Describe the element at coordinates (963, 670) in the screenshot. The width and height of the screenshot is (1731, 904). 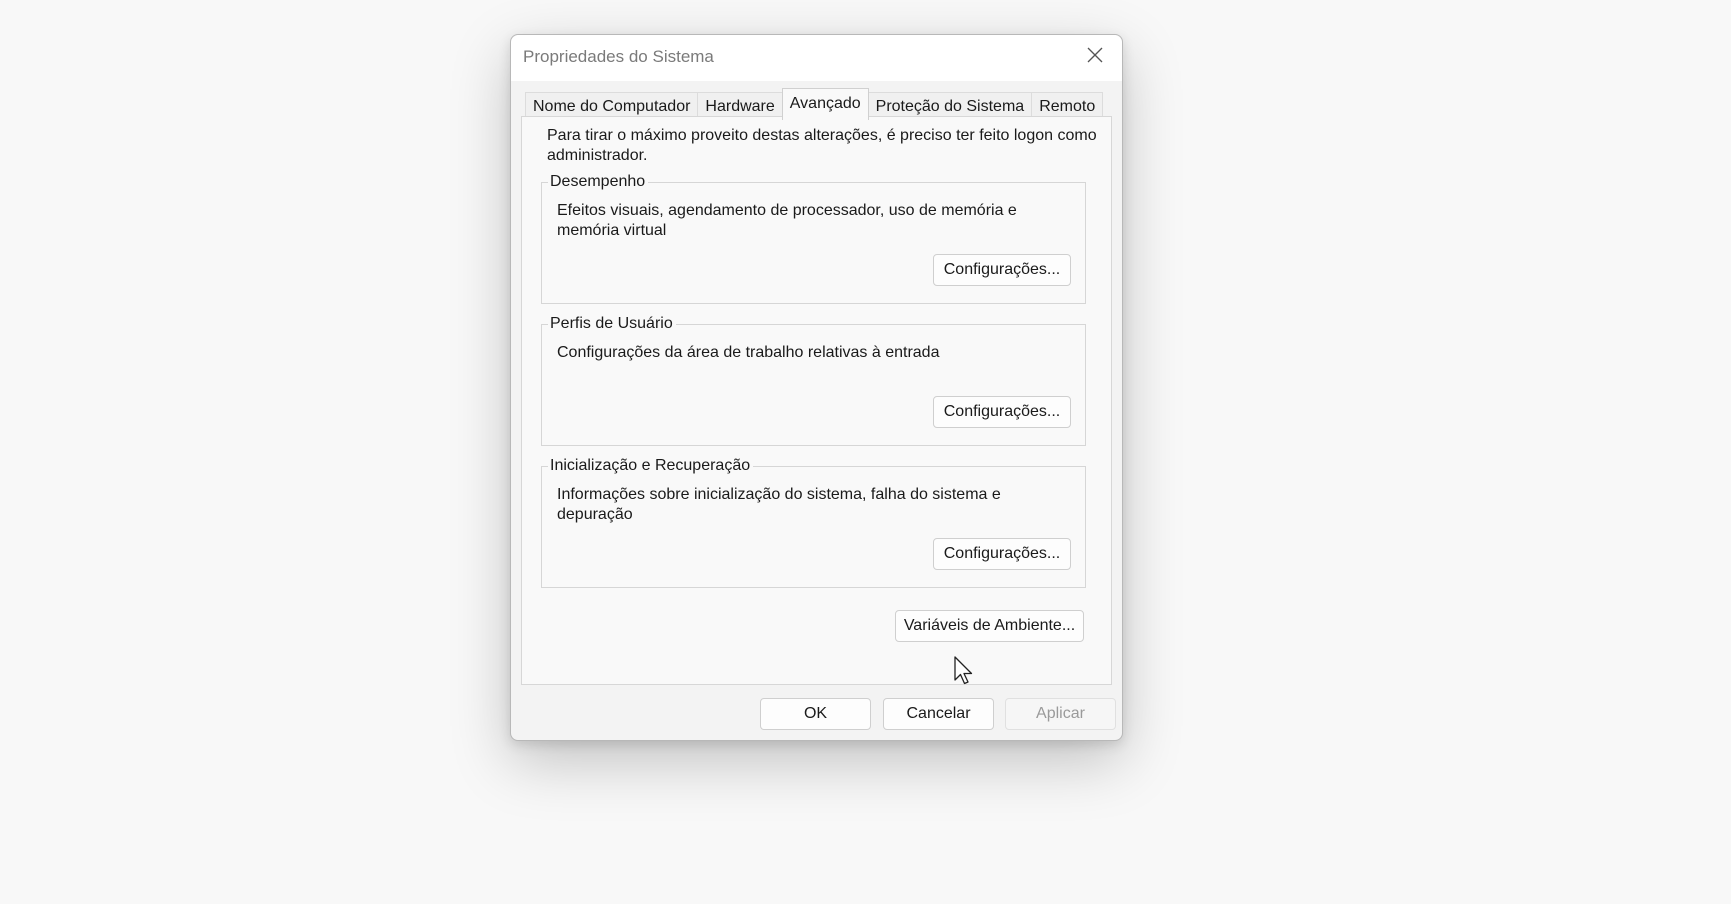
I see `mouse-pointer-icon` at that location.